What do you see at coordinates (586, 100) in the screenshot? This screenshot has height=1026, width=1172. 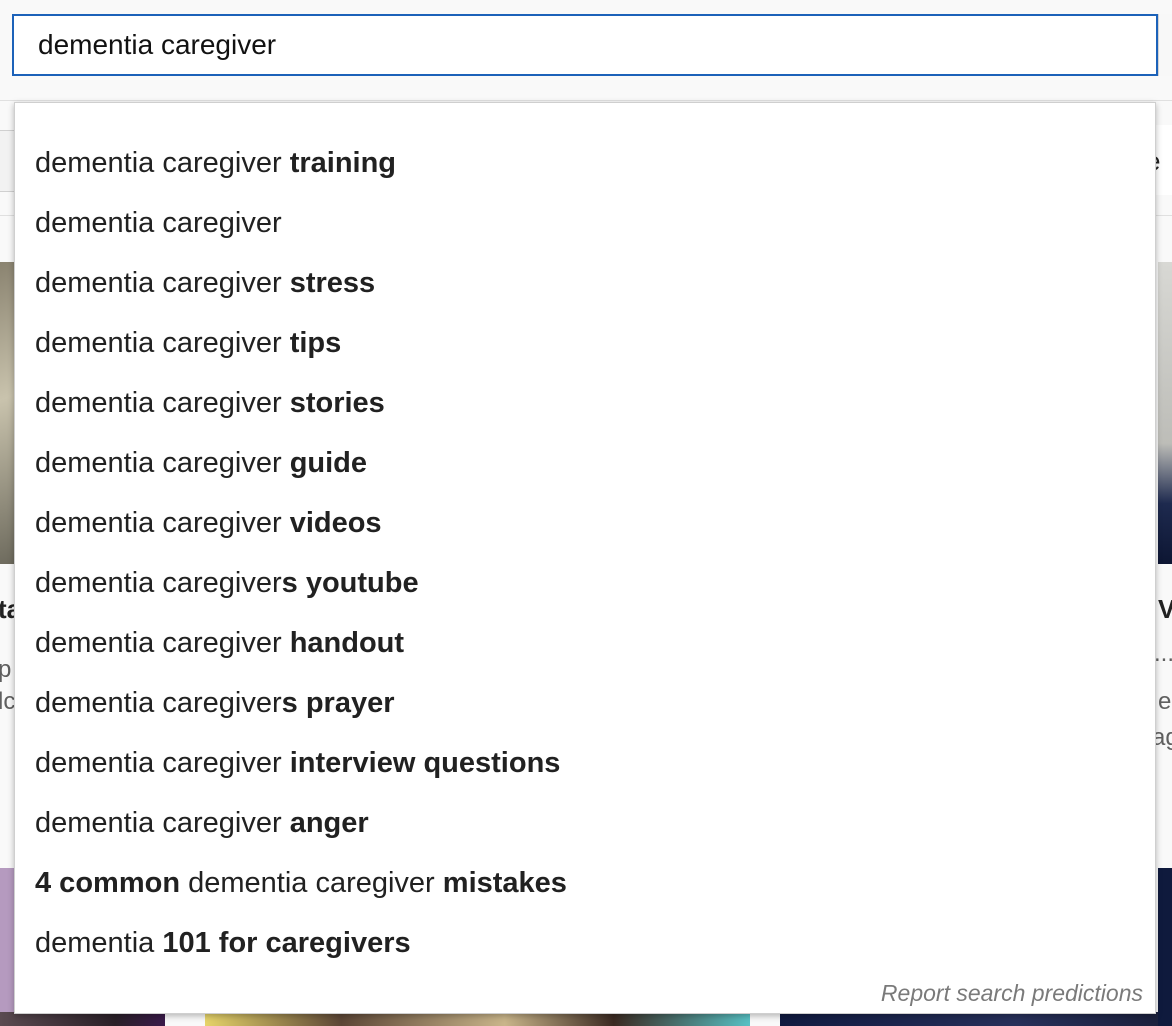 I see `header-divider` at bounding box center [586, 100].